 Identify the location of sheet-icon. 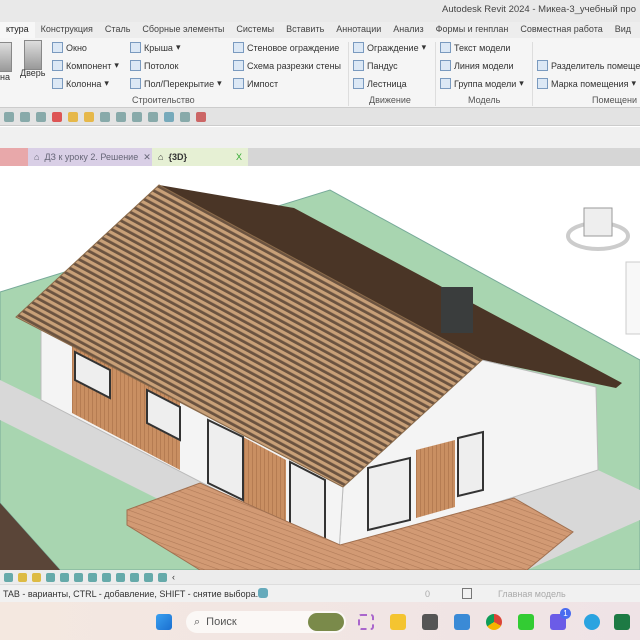
(57, 116).